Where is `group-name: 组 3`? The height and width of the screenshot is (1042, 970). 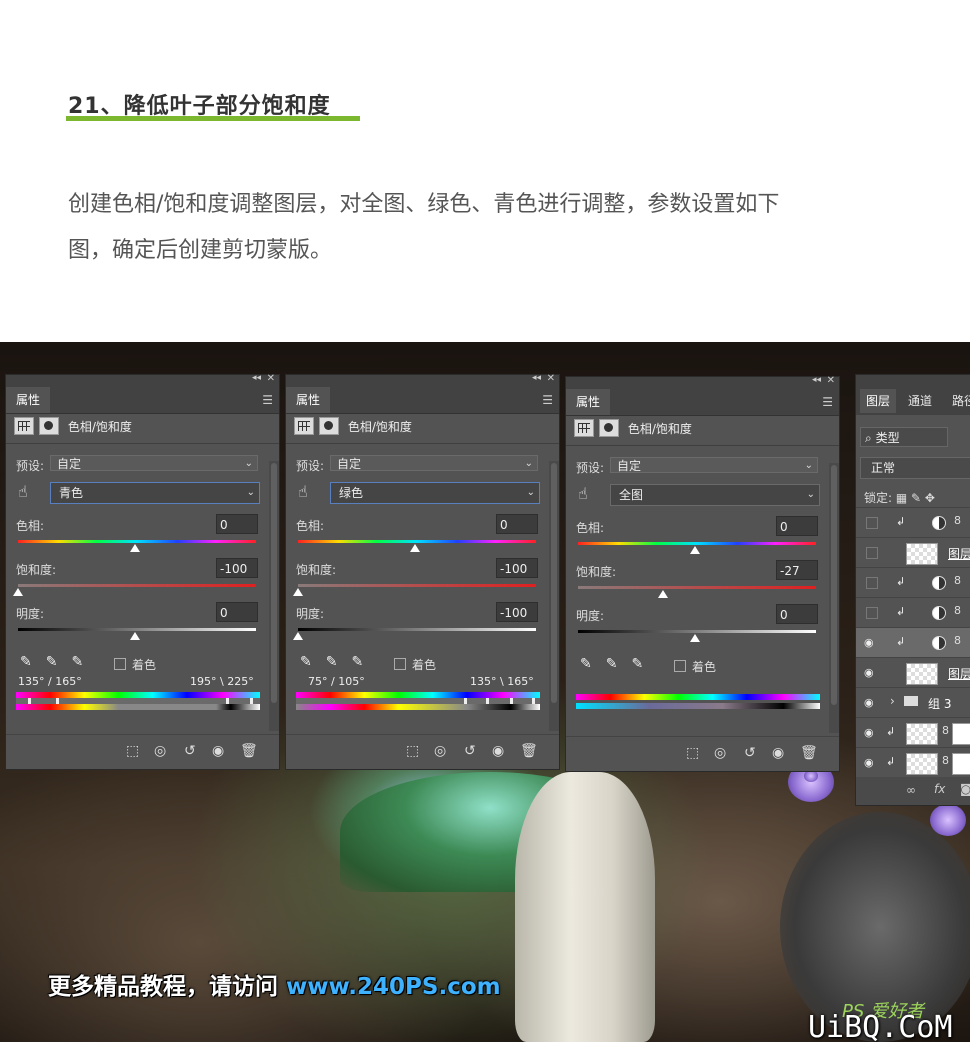 group-name: 组 3 is located at coordinates (939, 703).